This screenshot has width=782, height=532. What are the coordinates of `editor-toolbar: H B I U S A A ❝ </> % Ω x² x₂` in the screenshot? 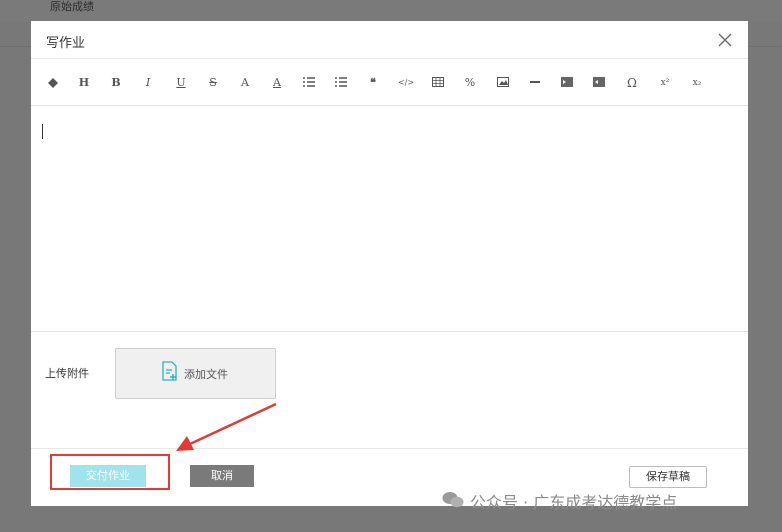 It's located at (389, 83).